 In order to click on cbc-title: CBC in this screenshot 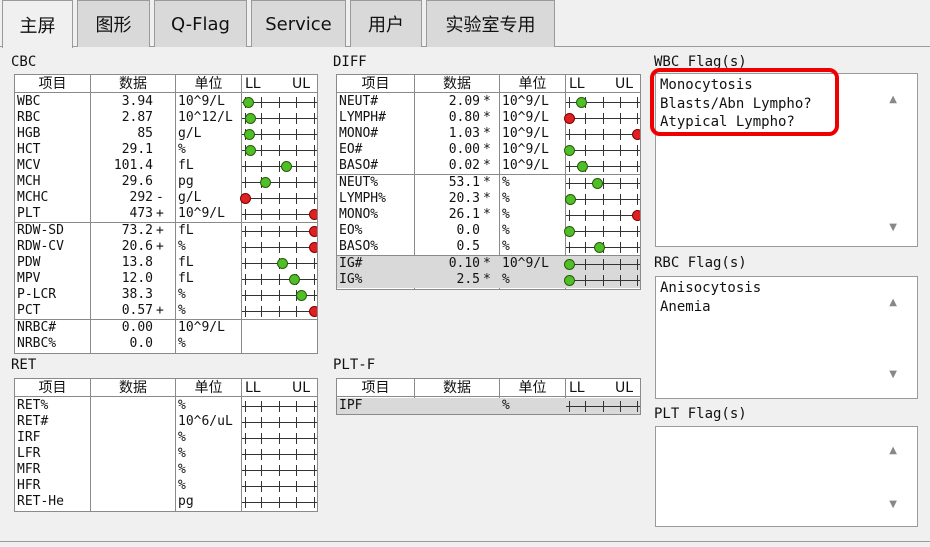, I will do `click(24, 62)`.